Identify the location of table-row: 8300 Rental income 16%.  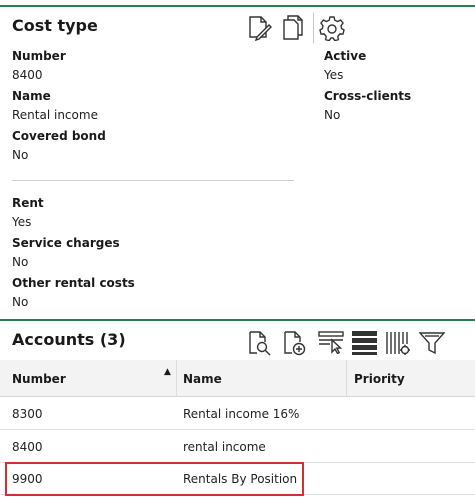
(237, 413).